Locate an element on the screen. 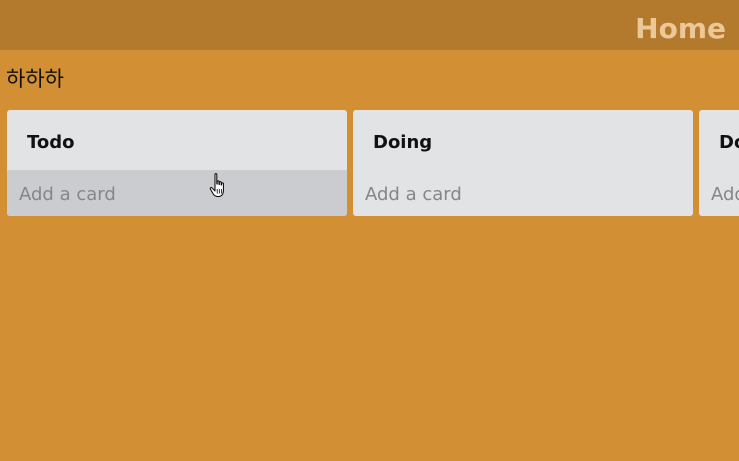  top-bar: Home is located at coordinates (369, 25).